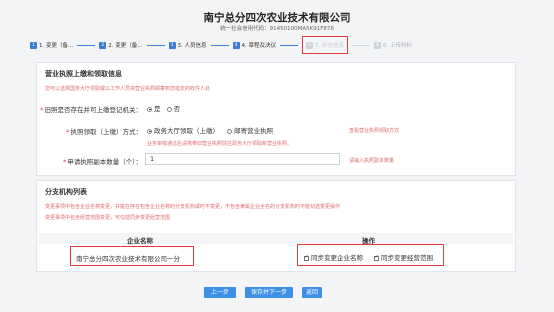 The height and width of the screenshot is (312, 554). Describe the element at coordinates (376, 257) in the screenshot. I see `sync-scope-checkbox` at that location.